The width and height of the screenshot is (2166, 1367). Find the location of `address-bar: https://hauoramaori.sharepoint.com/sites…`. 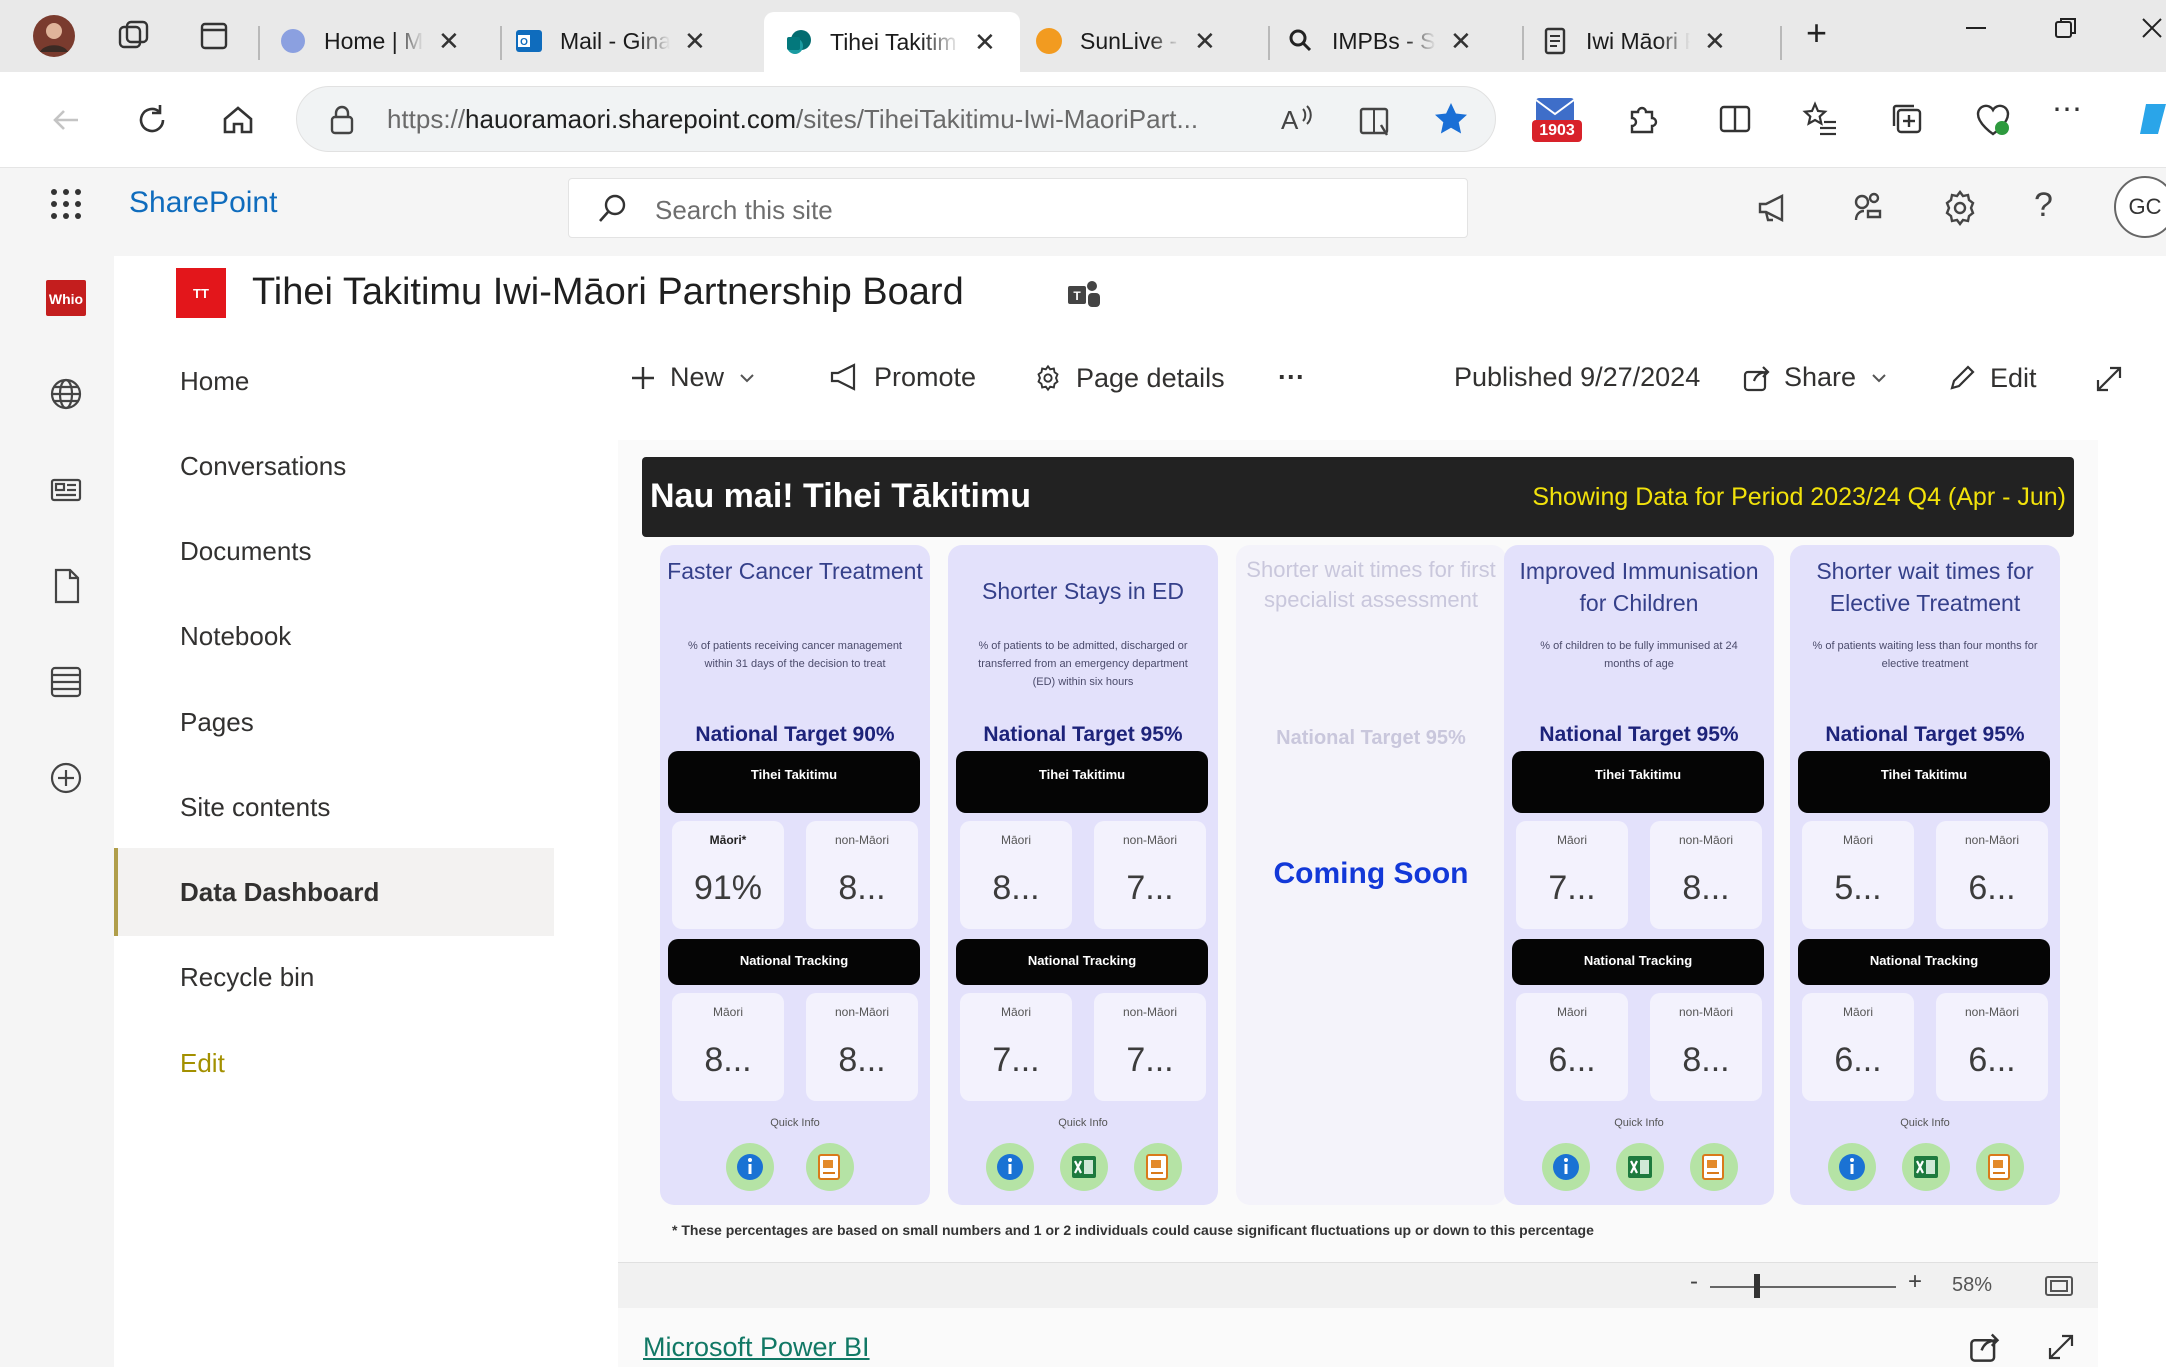

address-bar: https://hauoramaori.sharepoint.com/sites… is located at coordinates (896, 119).